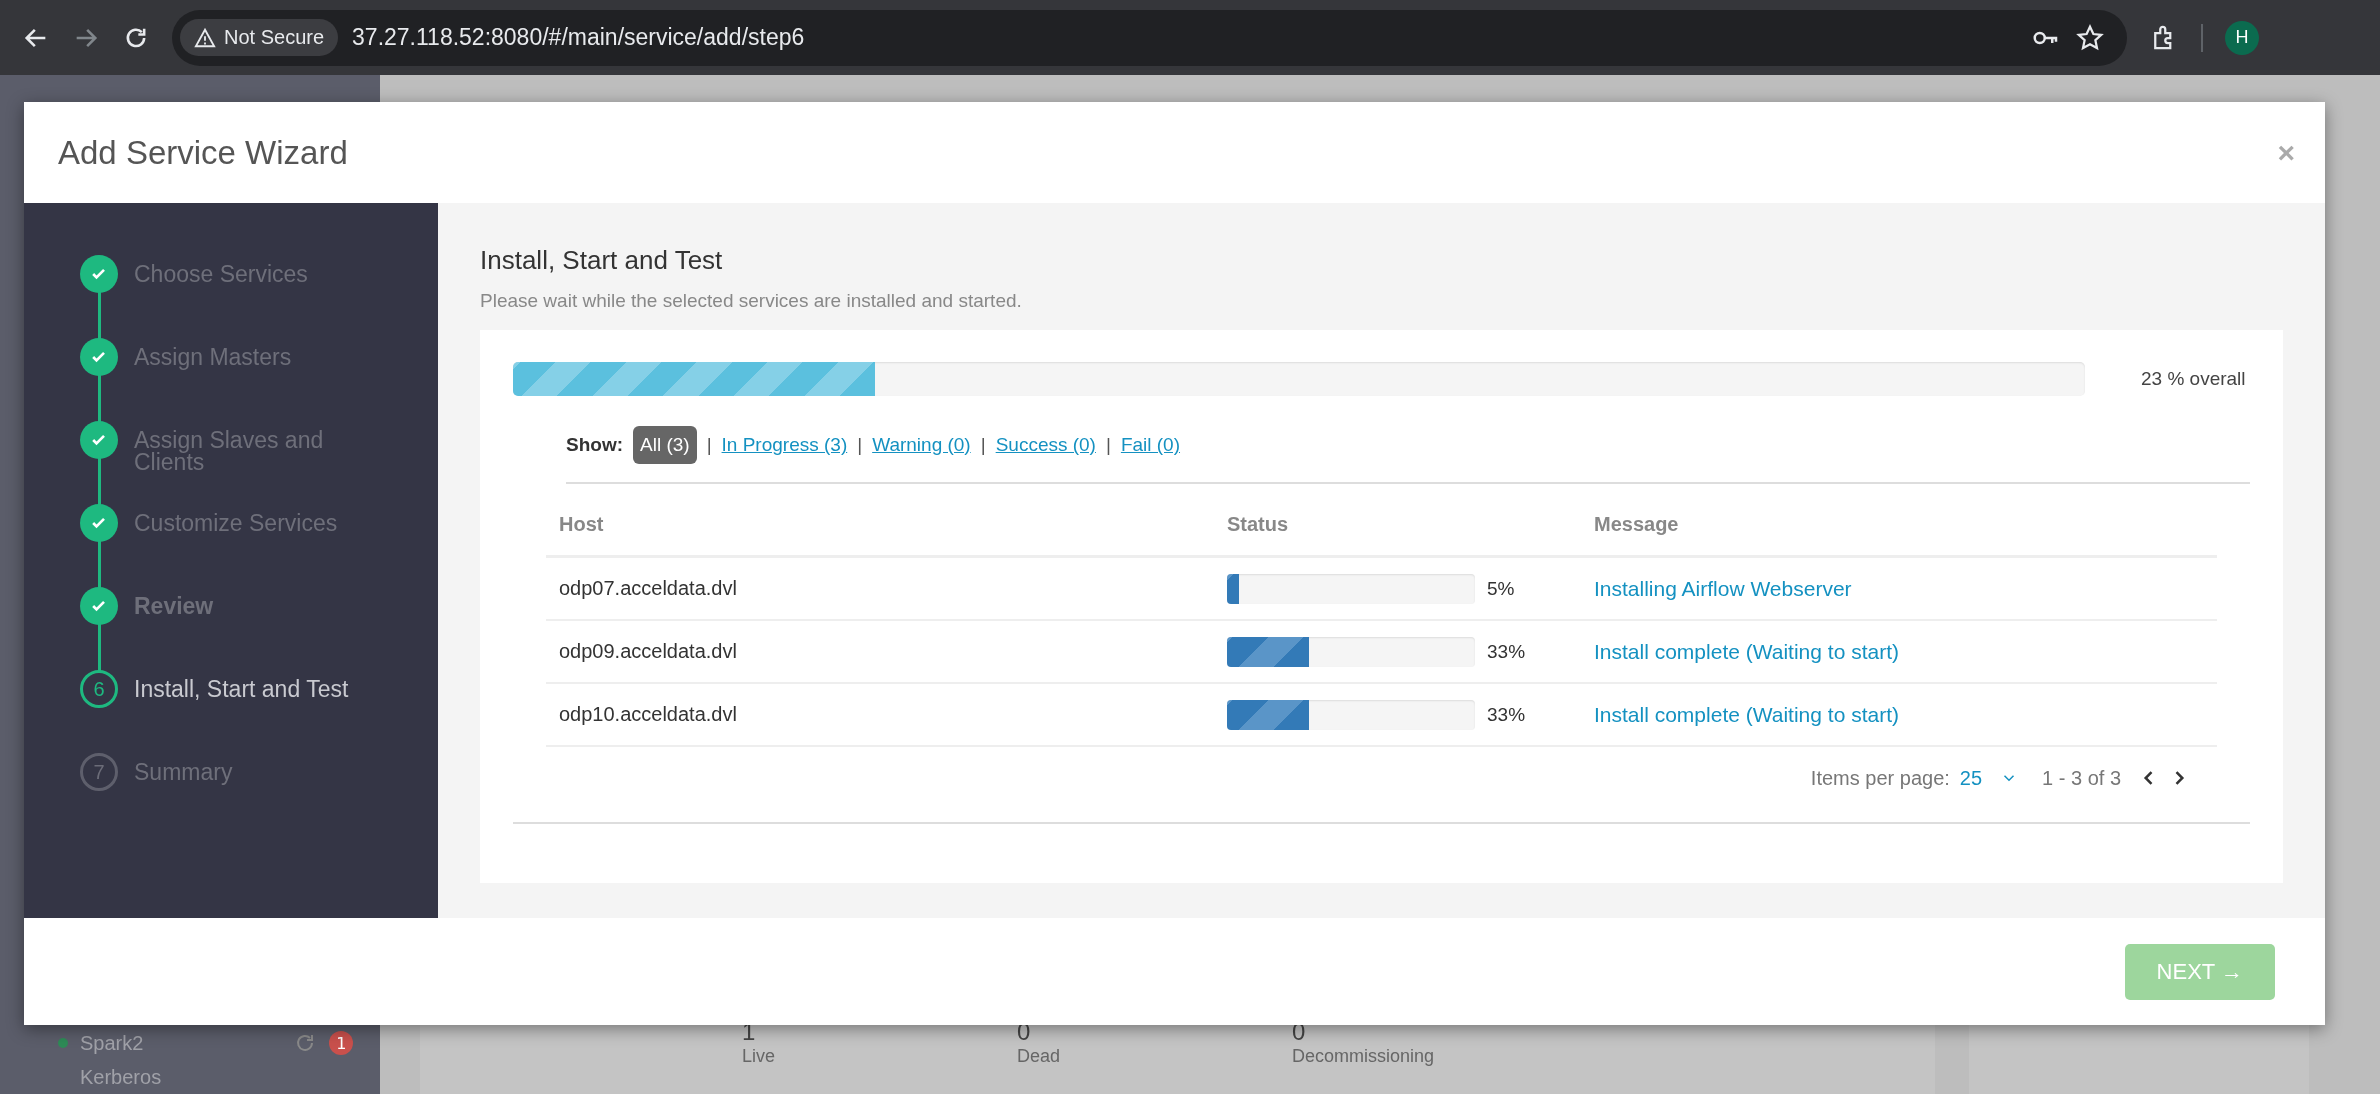  What do you see at coordinates (249, 270) in the screenshot?
I see `step-label: Choose Services` at bounding box center [249, 270].